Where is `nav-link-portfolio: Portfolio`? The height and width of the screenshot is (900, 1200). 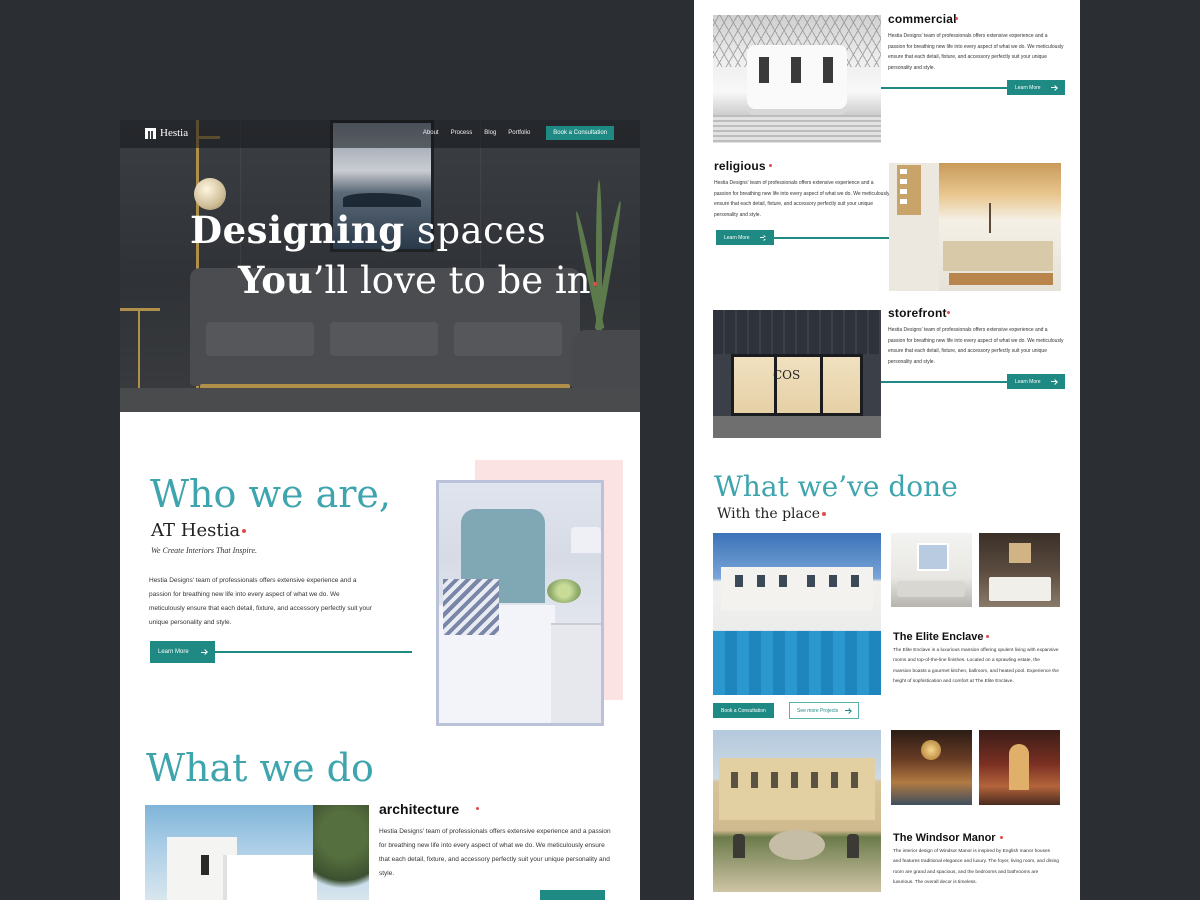 nav-link-portfolio: Portfolio is located at coordinates (519, 133).